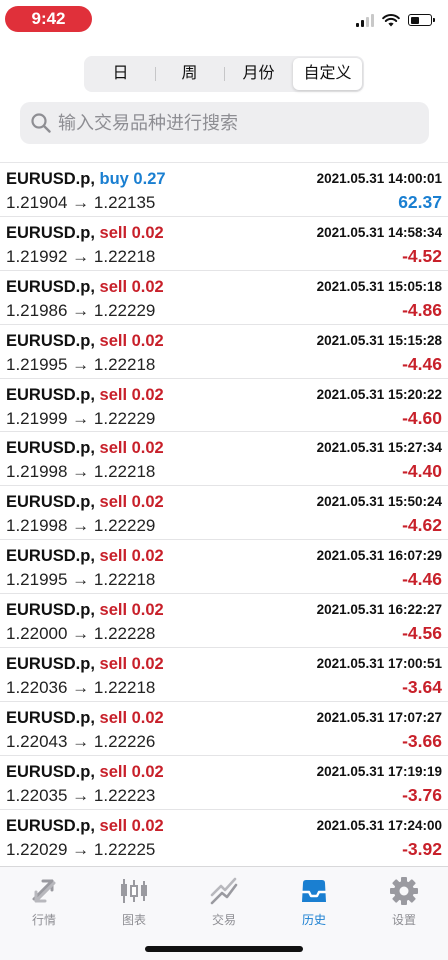 The image size is (448, 960). What do you see at coordinates (81, 795) in the screenshot?
I see `trade-prices: 1.22035 → 1.22223` at bounding box center [81, 795].